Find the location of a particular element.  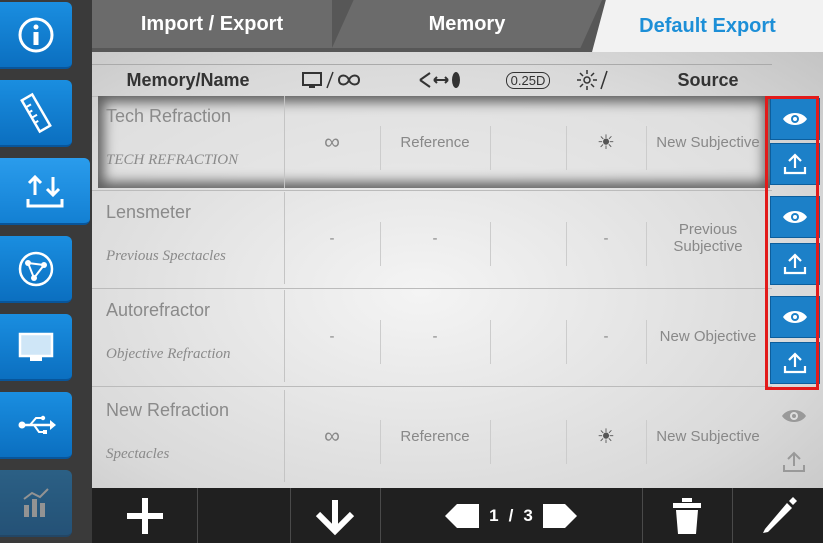

arrow-down-icon is located at coordinates (335, 517).